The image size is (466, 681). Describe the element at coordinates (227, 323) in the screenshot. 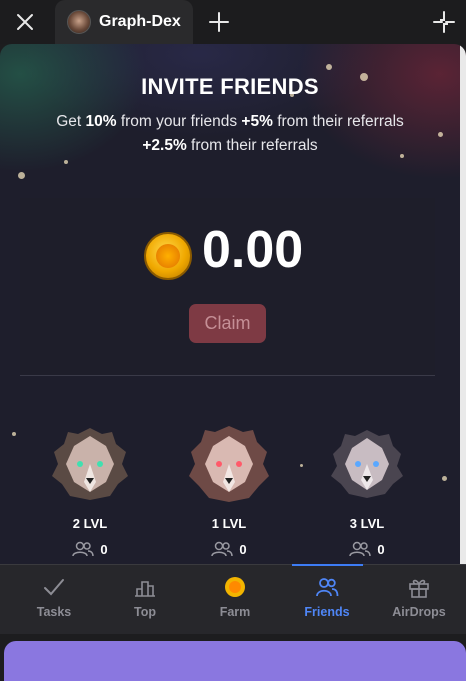

I see `claim-button: Claim` at that location.